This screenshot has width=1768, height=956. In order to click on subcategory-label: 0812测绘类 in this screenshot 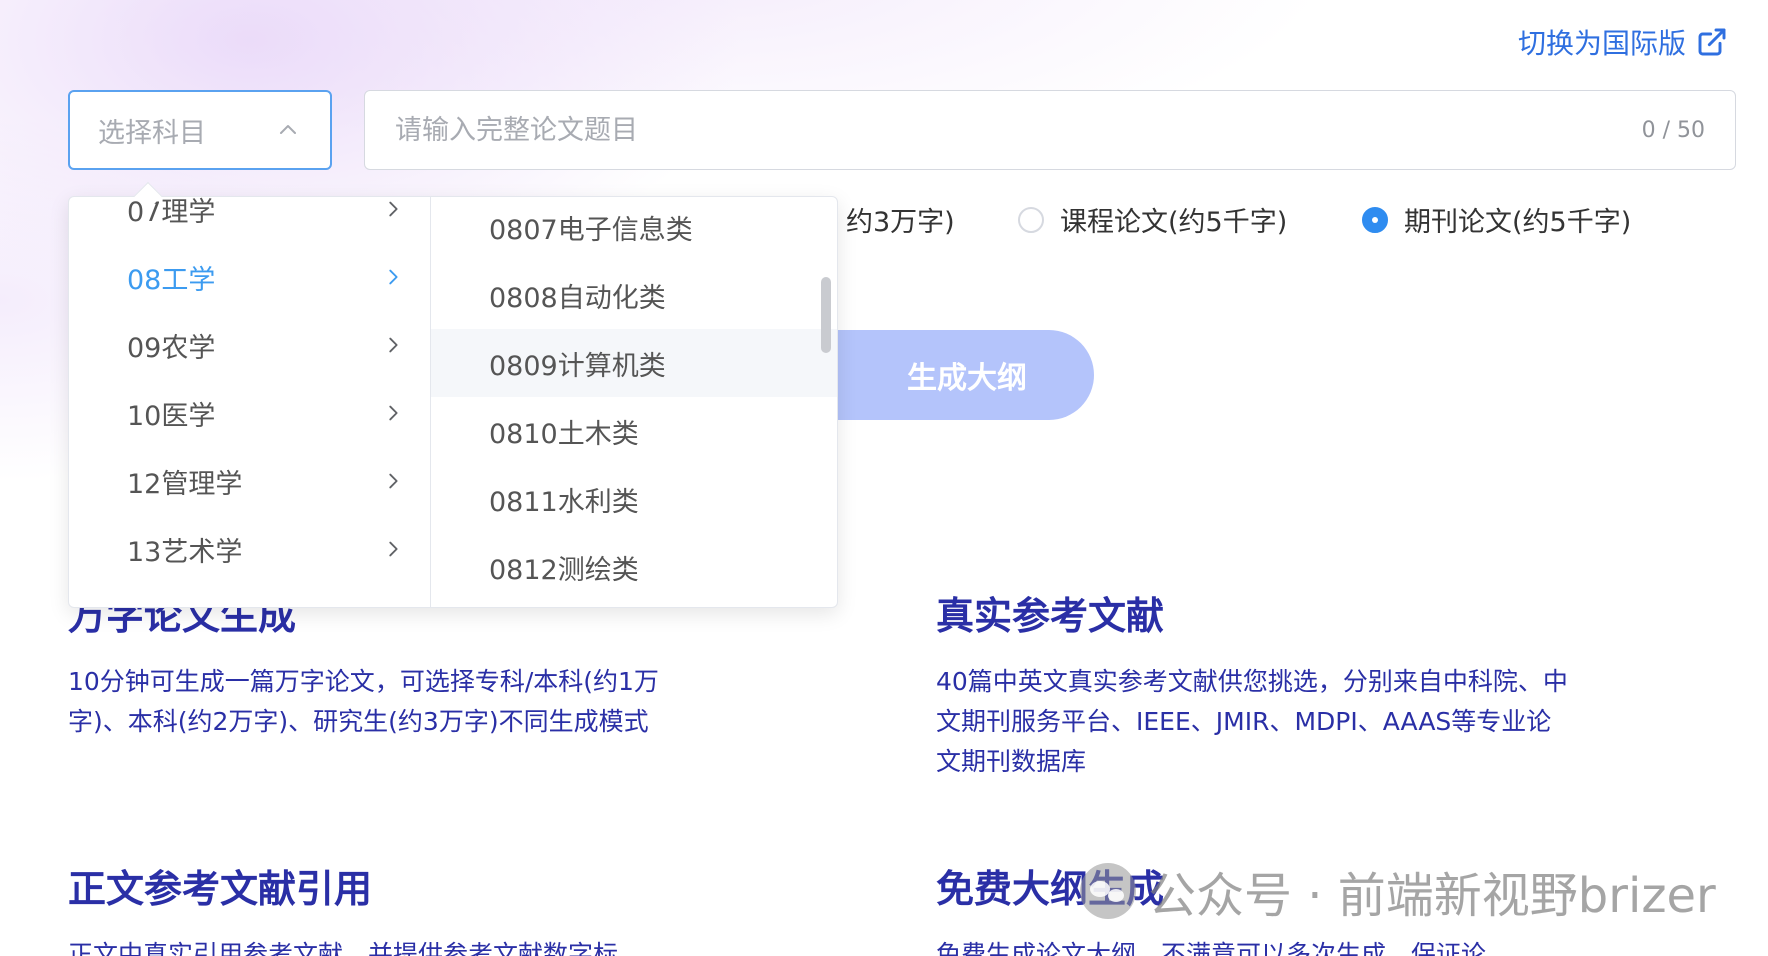, I will do `click(564, 570)`.